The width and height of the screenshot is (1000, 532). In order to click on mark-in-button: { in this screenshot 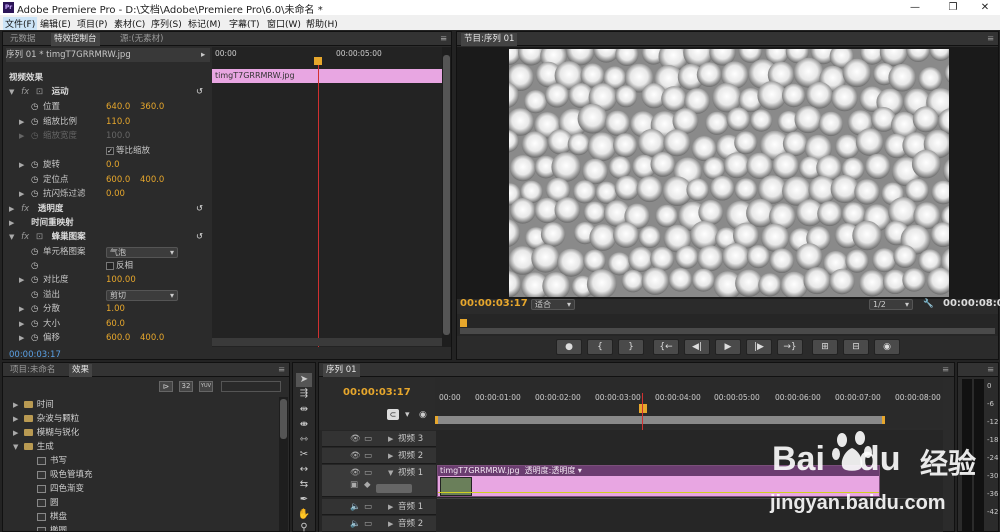, I will do `click(600, 347)`.